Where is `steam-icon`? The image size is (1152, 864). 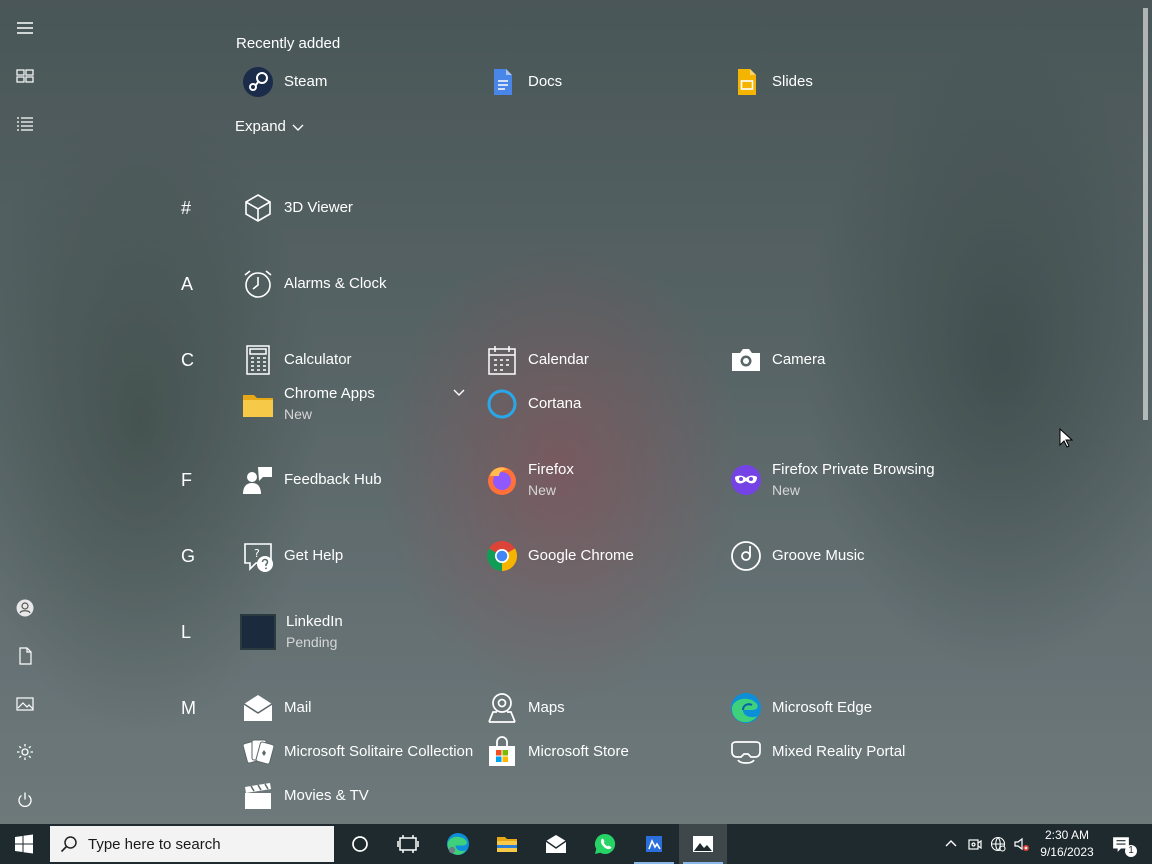
steam-icon is located at coordinates (258, 82).